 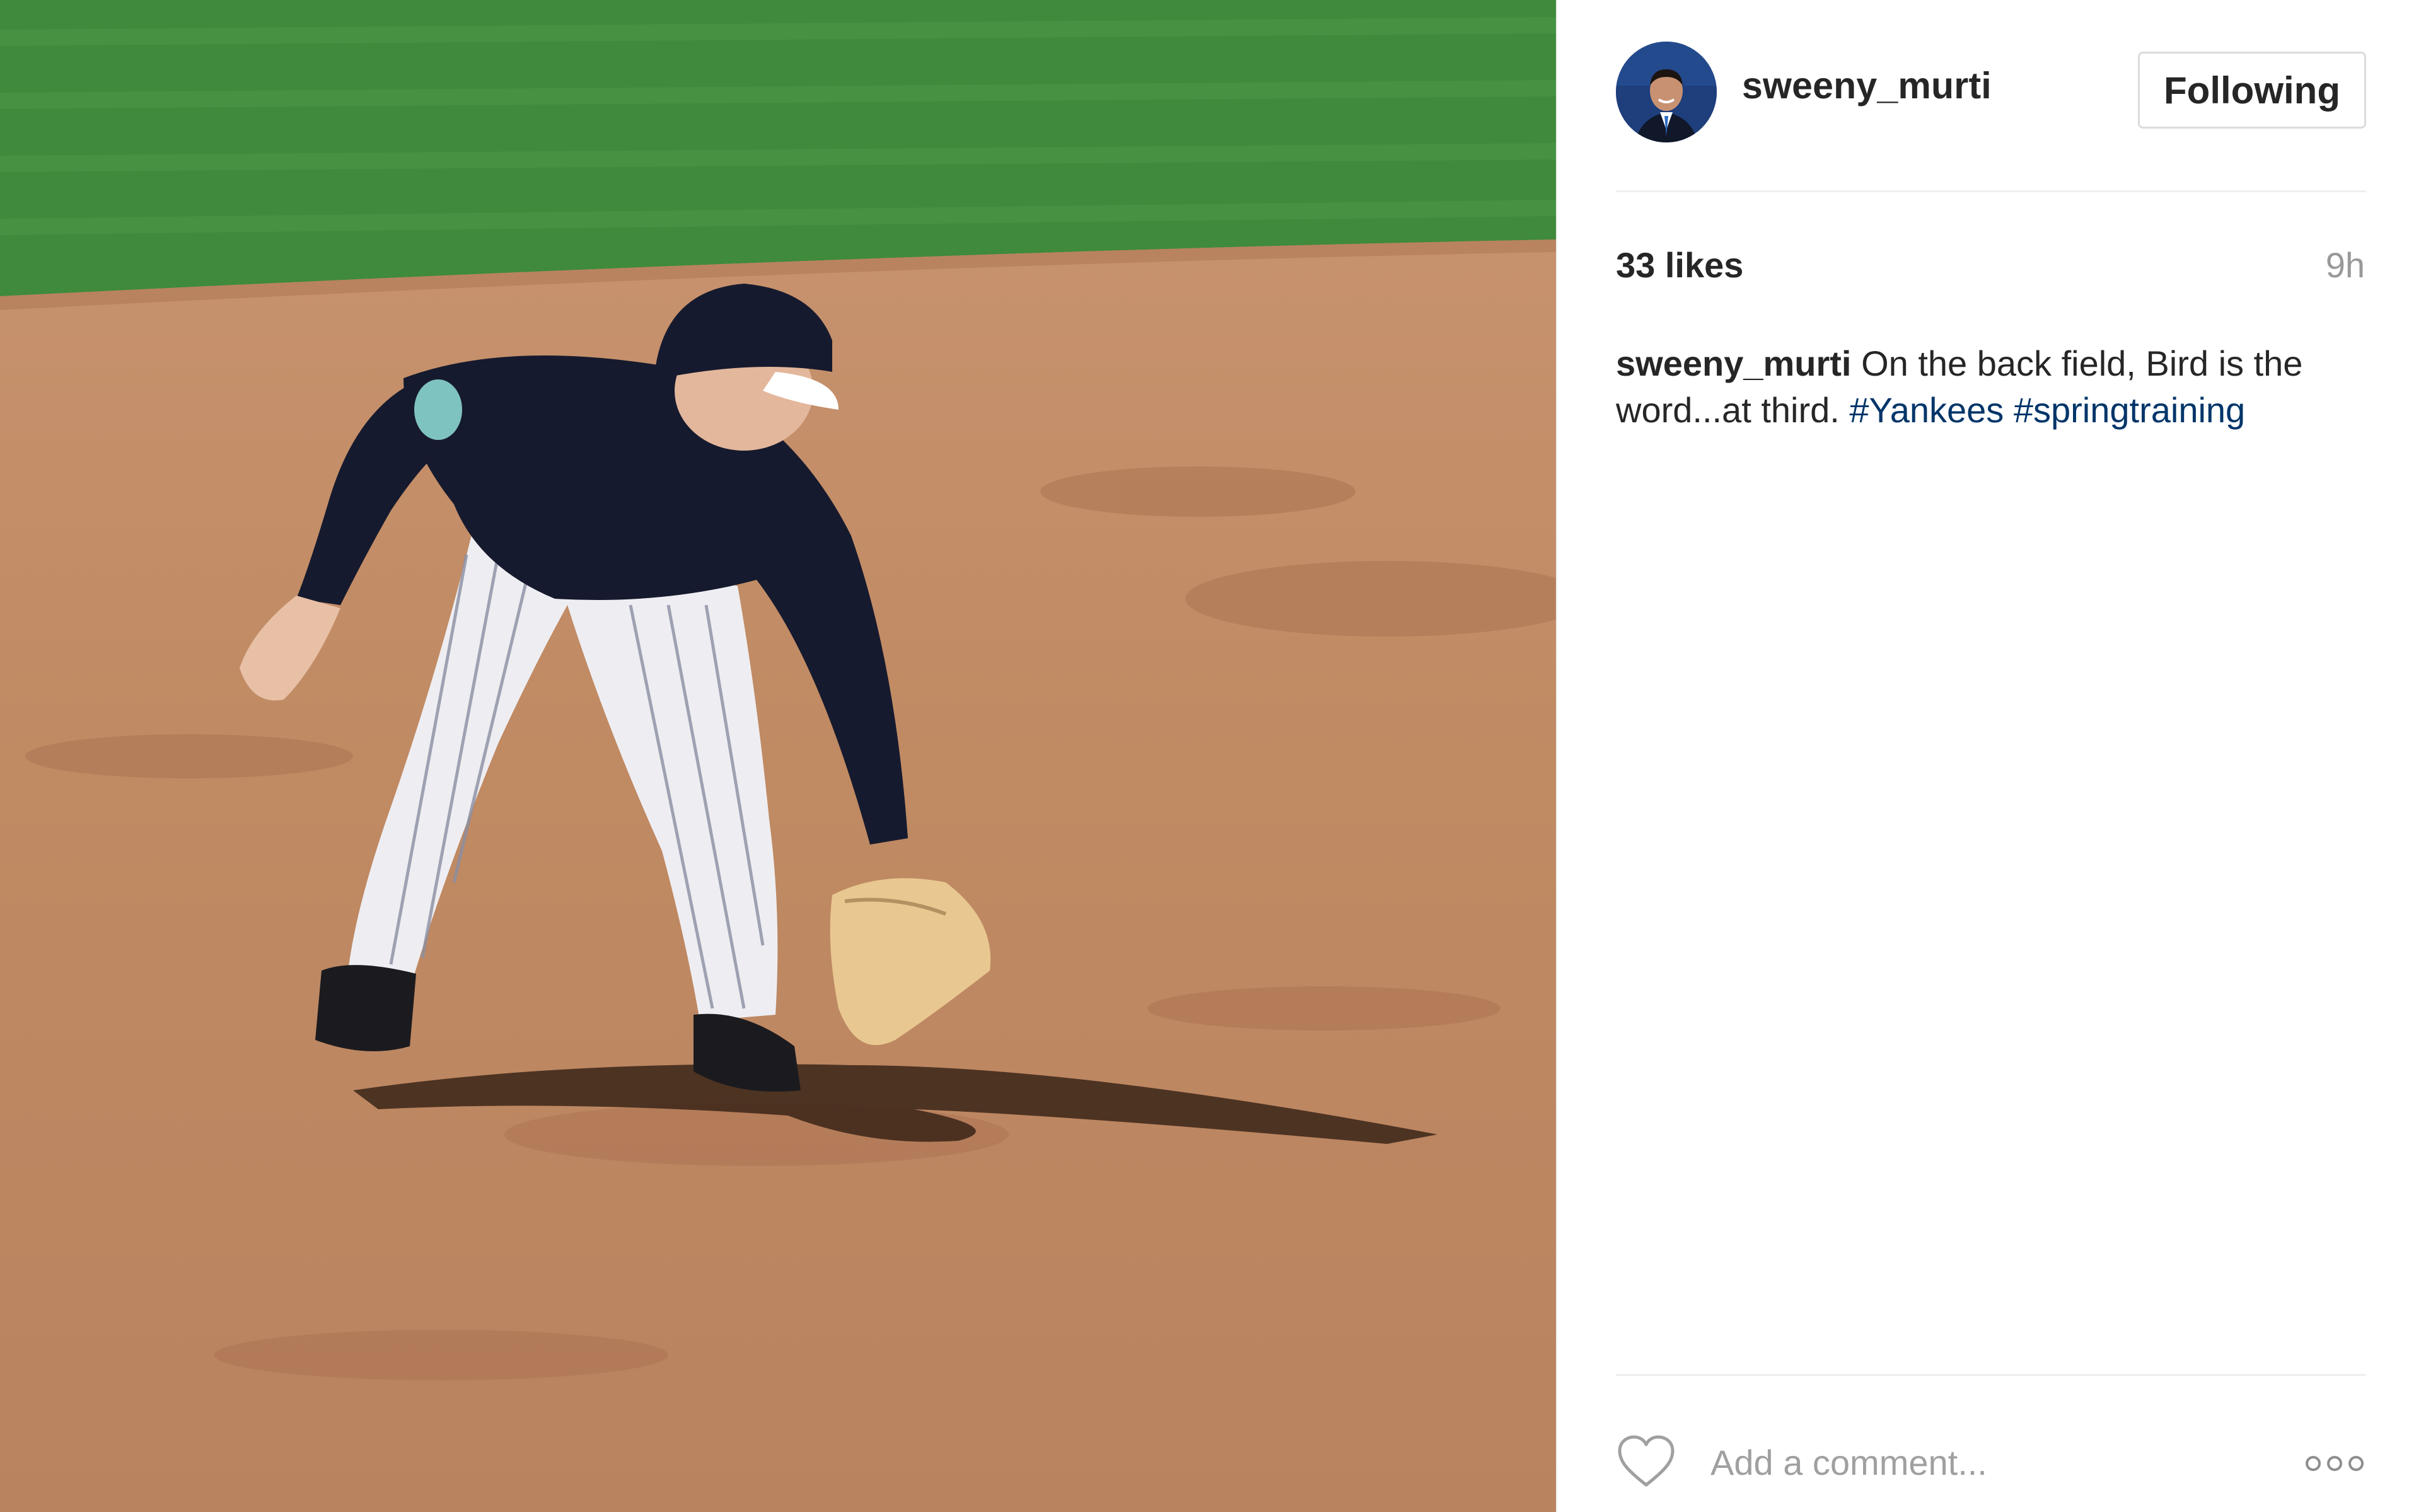 What do you see at coordinates (1667, 92) in the screenshot?
I see `profile-avatar` at bounding box center [1667, 92].